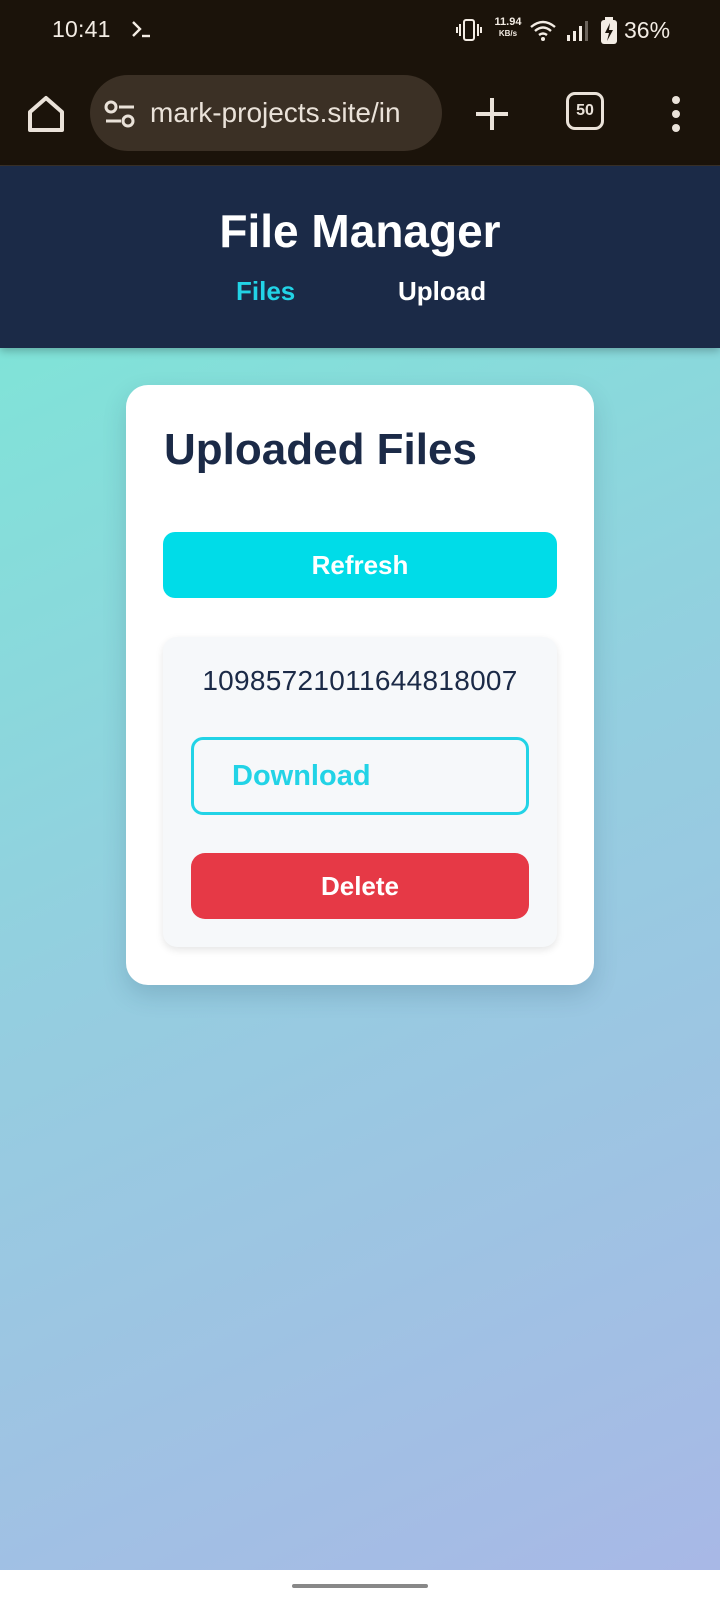  I want to click on home-icon, so click(46, 114).